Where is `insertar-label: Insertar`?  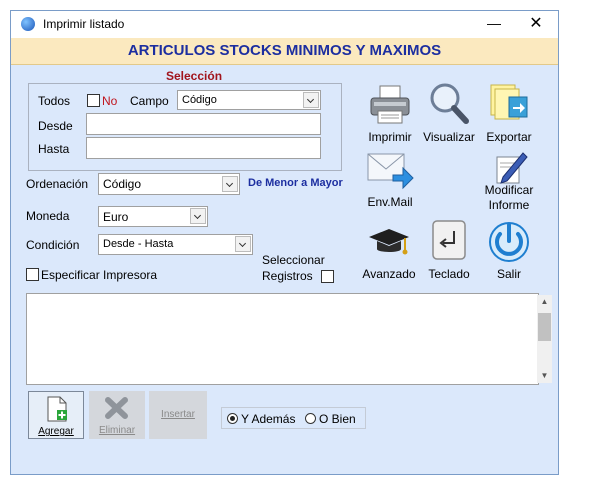
insertar-label: Insertar is located at coordinates (178, 414).